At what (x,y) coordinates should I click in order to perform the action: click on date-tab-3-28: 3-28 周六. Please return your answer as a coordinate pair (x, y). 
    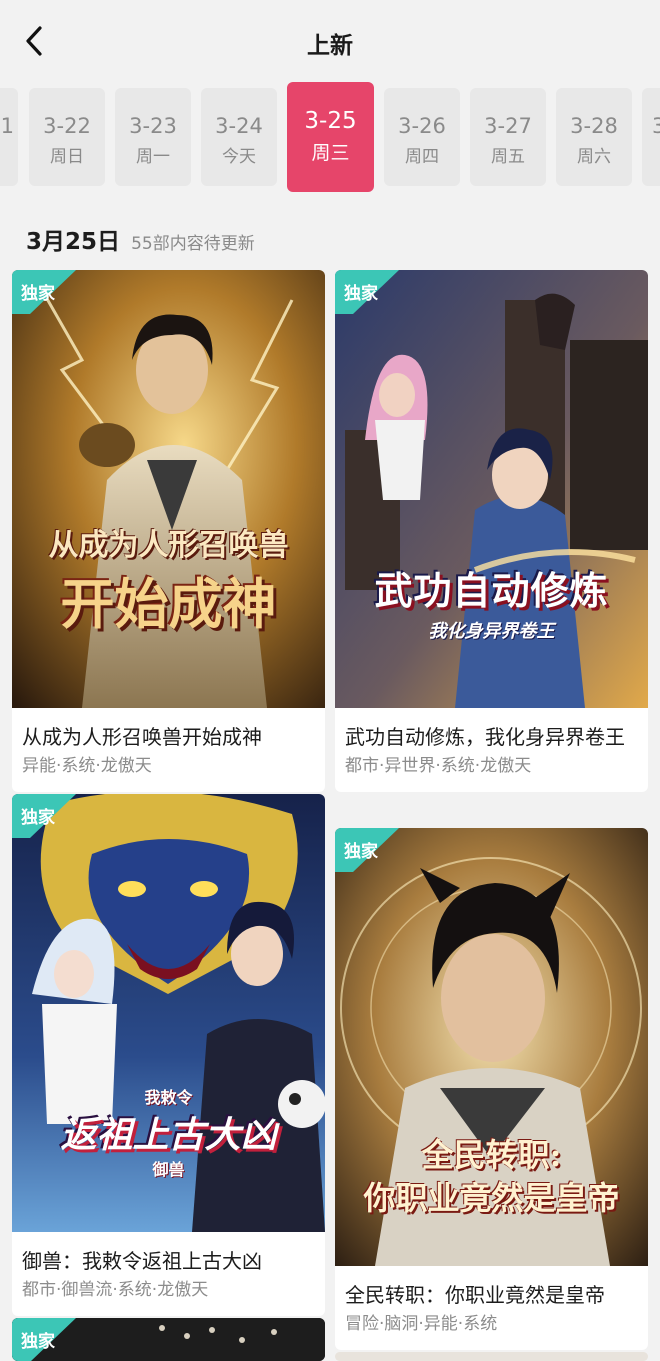
    Looking at the image, I should click on (594, 137).